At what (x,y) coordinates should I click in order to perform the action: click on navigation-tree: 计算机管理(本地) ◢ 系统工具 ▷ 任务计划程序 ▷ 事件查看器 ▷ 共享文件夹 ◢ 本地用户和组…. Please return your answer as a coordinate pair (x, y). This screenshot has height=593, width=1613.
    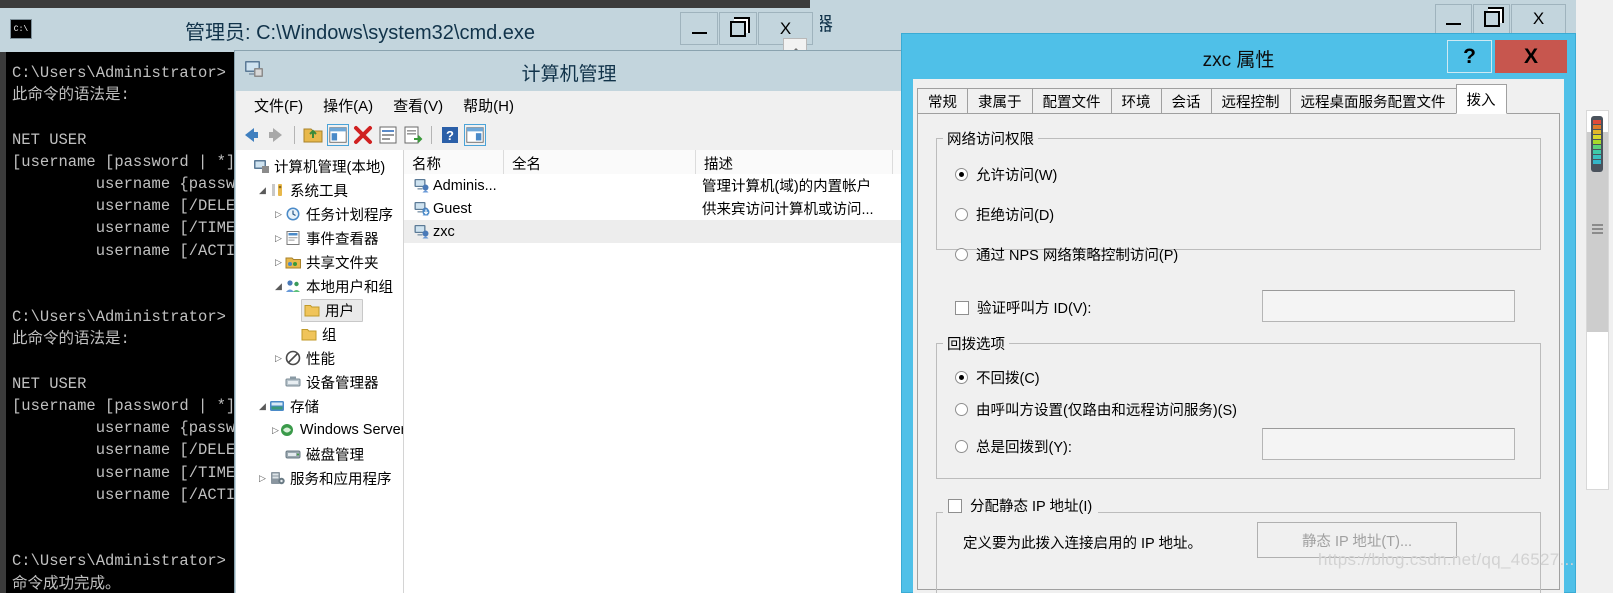
    Looking at the image, I should click on (320, 371).